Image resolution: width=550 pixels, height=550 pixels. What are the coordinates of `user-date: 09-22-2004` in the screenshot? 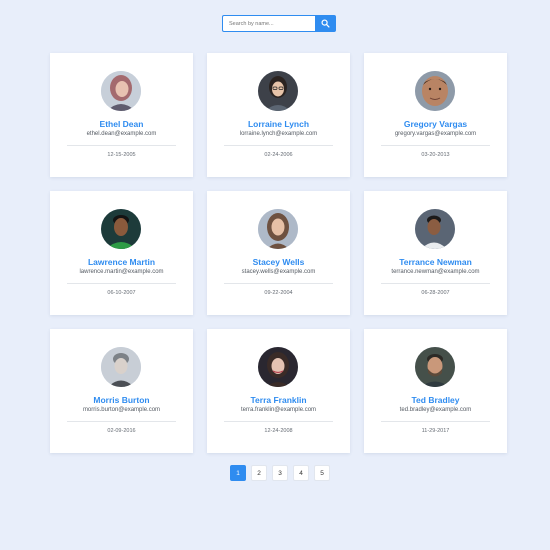 It's located at (278, 293).